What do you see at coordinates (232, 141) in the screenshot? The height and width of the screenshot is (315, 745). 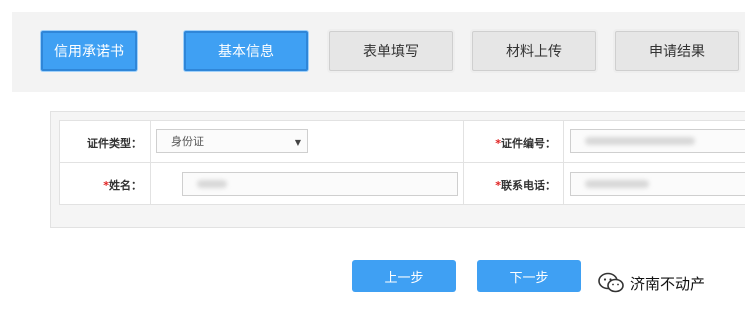 I see `id-type-select: 身份证 ▼` at bounding box center [232, 141].